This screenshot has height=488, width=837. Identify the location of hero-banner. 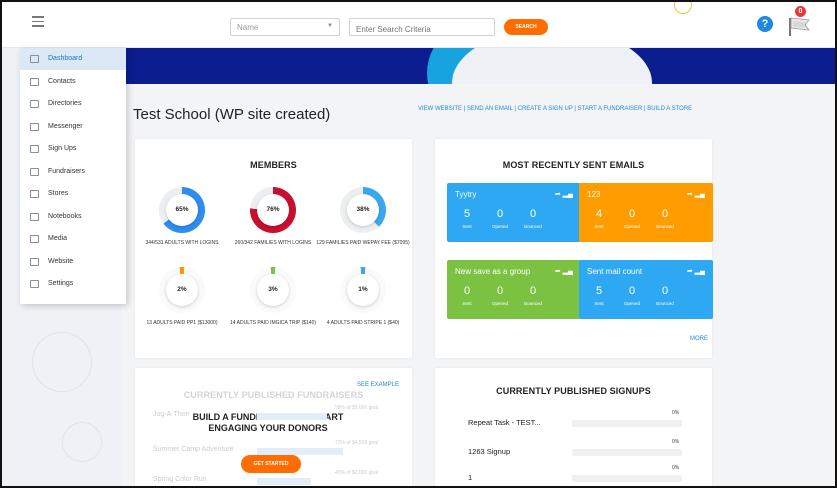
(478, 66).